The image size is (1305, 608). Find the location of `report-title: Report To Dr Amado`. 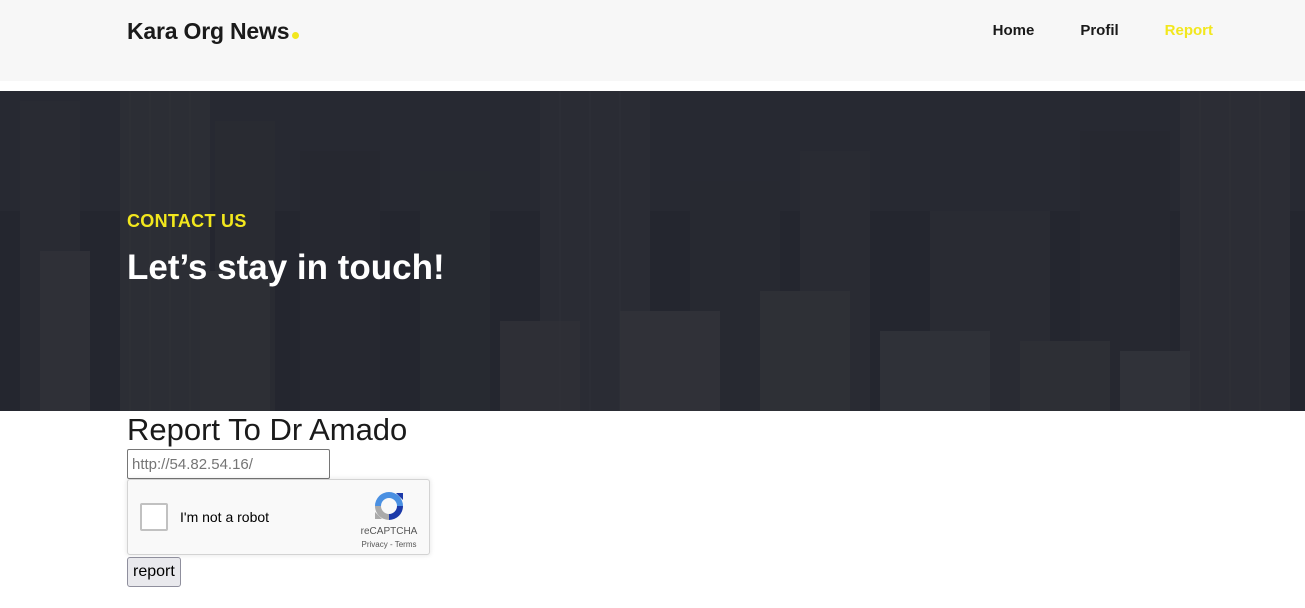

report-title: Report To Dr Amado is located at coordinates (267, 429).